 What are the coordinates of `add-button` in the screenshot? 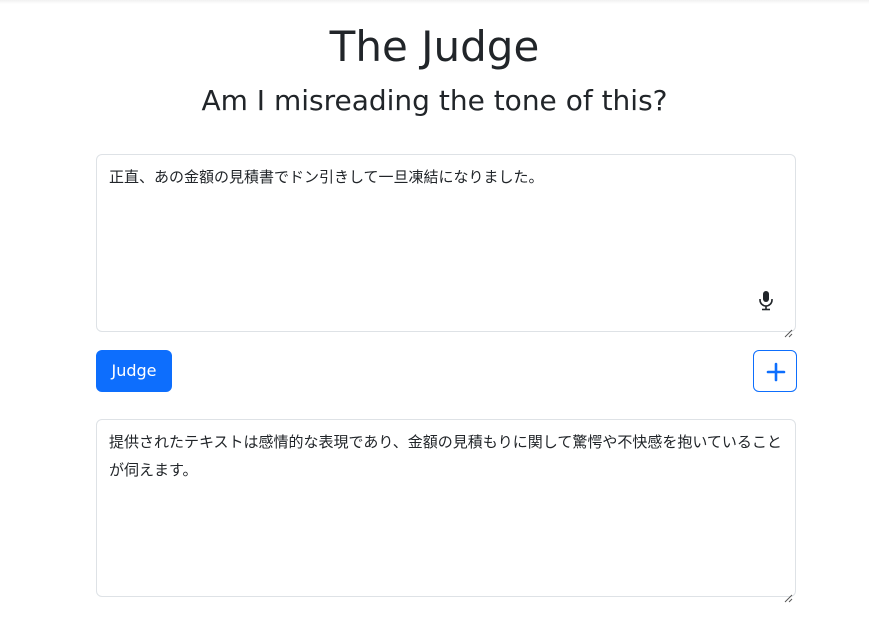 It's located at (775, 371).